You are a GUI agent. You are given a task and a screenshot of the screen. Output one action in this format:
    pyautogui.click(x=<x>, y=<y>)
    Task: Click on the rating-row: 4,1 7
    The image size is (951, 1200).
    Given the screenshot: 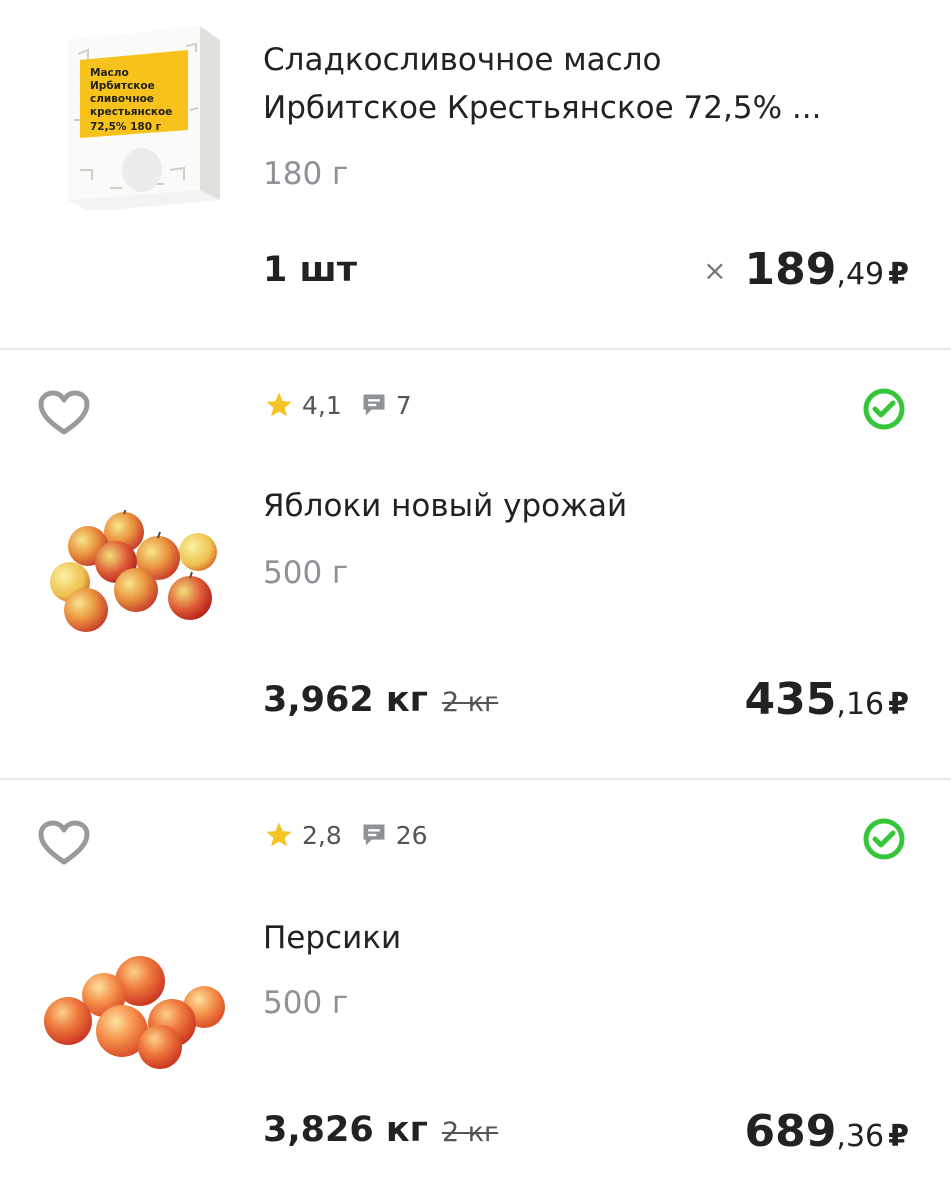 What is the action you would take?
    pyautogui.click(x=338, y=405)
    